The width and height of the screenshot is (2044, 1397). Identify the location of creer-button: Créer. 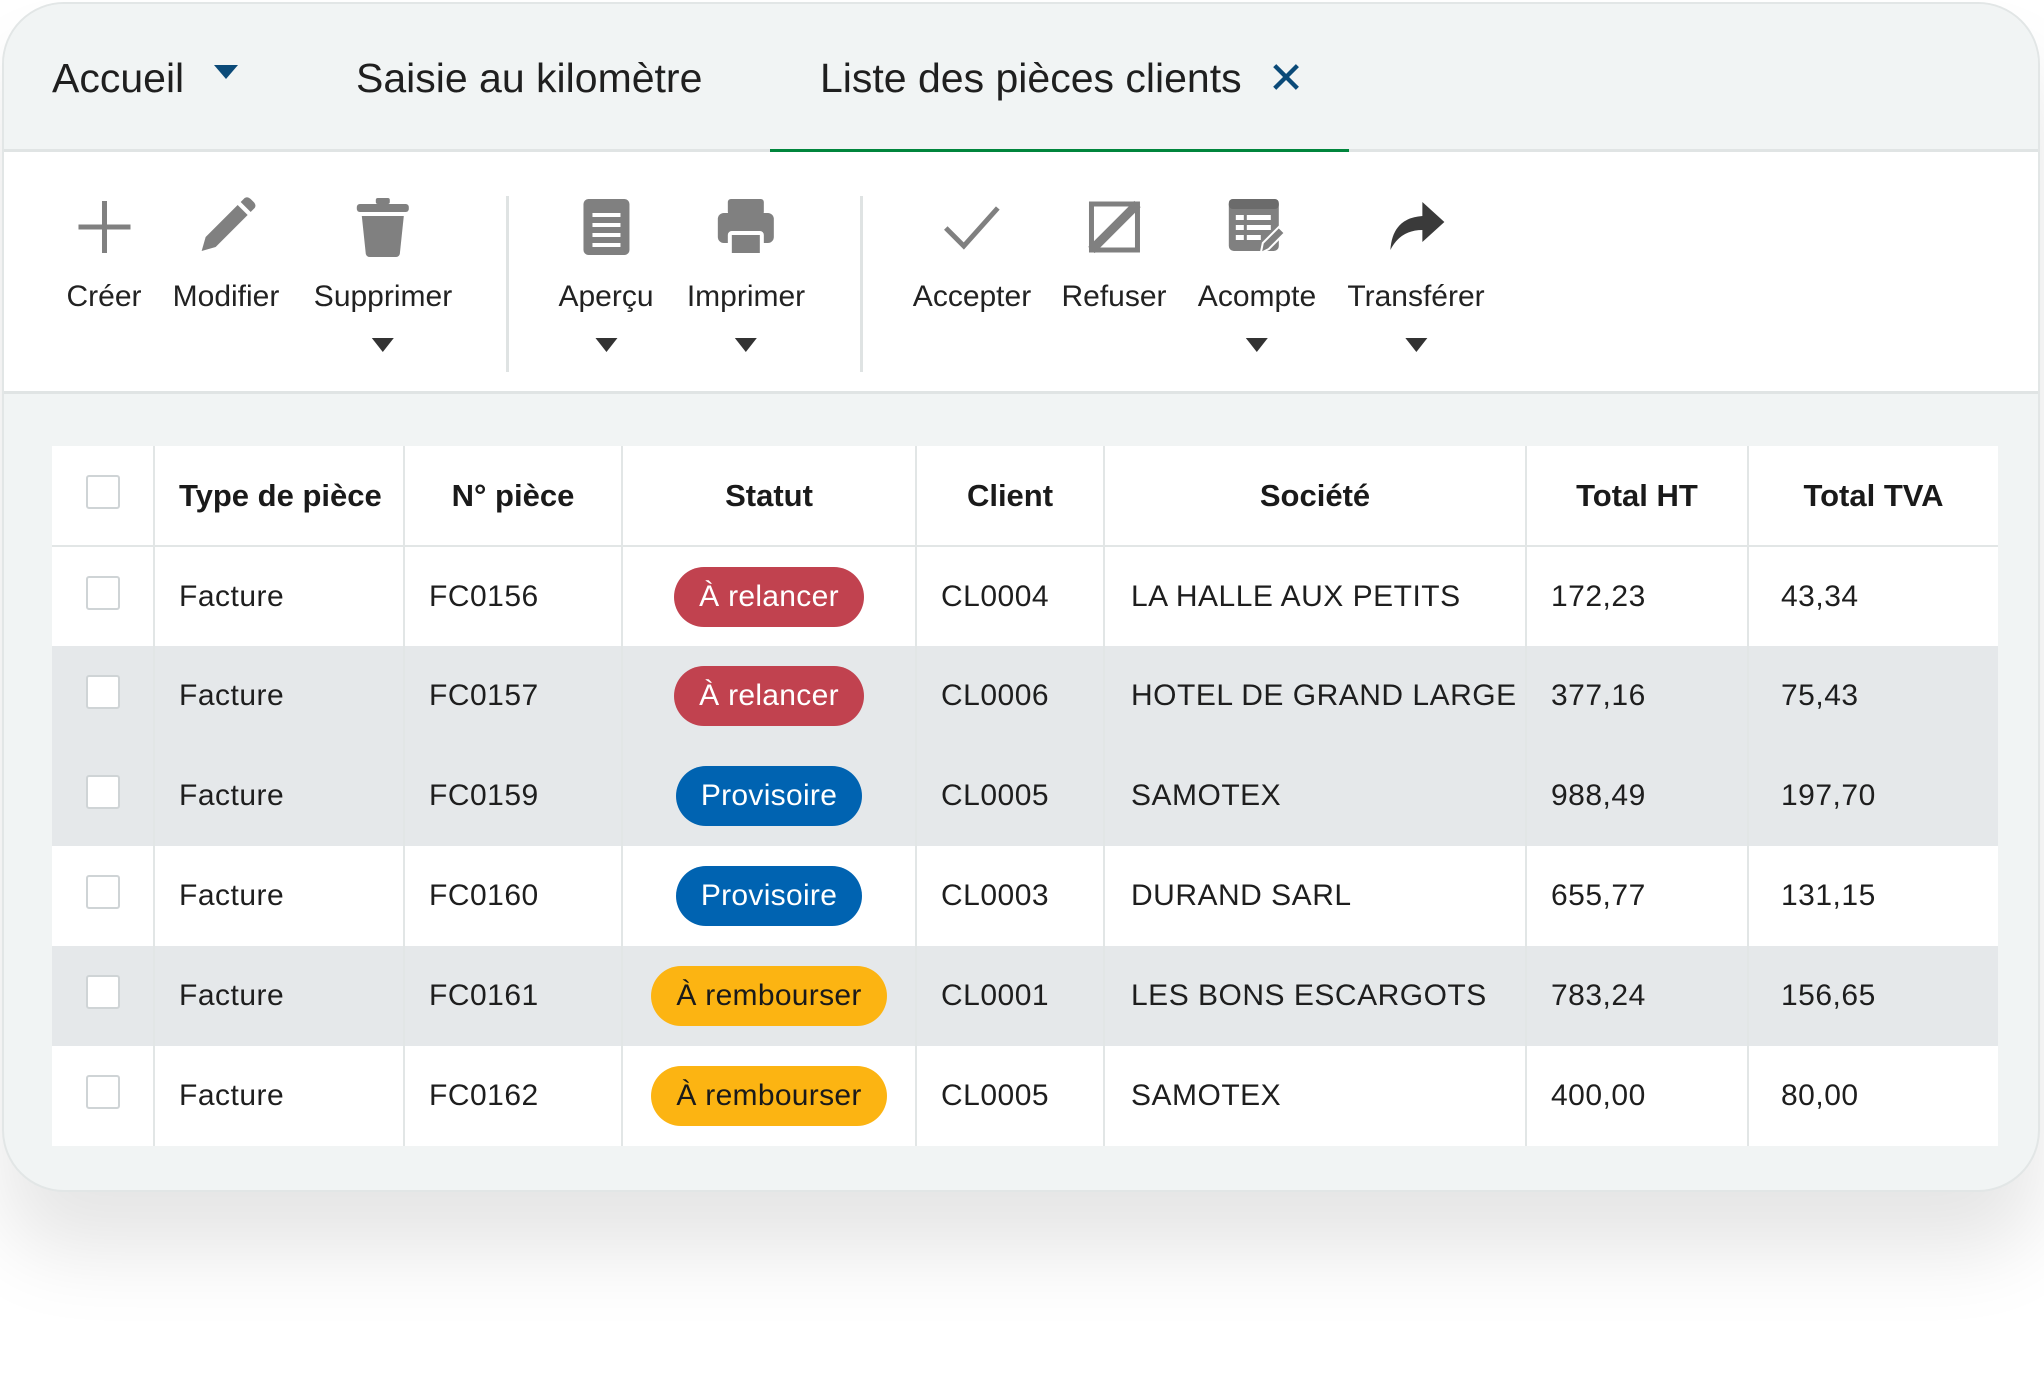
(104, 253).